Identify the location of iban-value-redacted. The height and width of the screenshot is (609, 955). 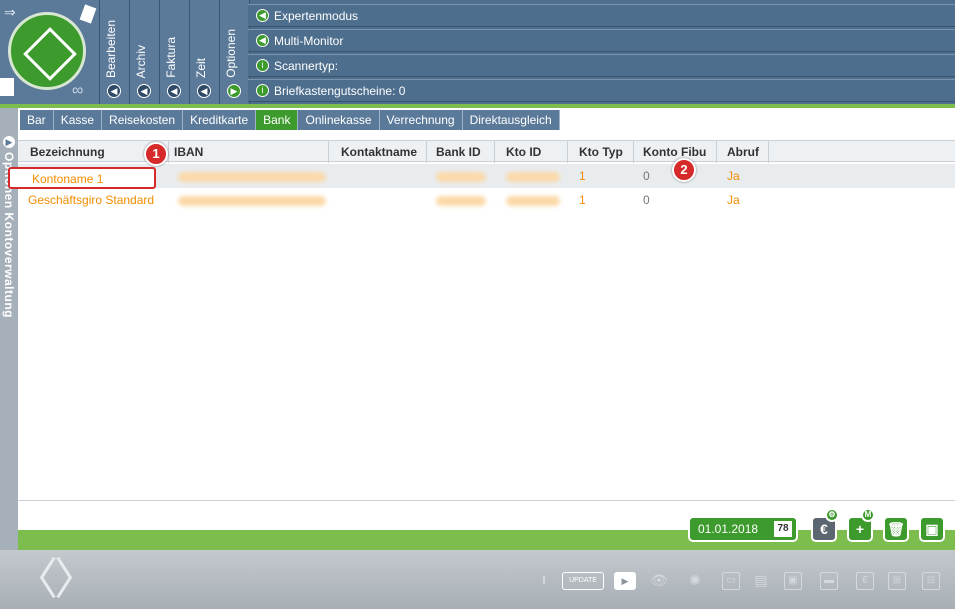
(252, 201).